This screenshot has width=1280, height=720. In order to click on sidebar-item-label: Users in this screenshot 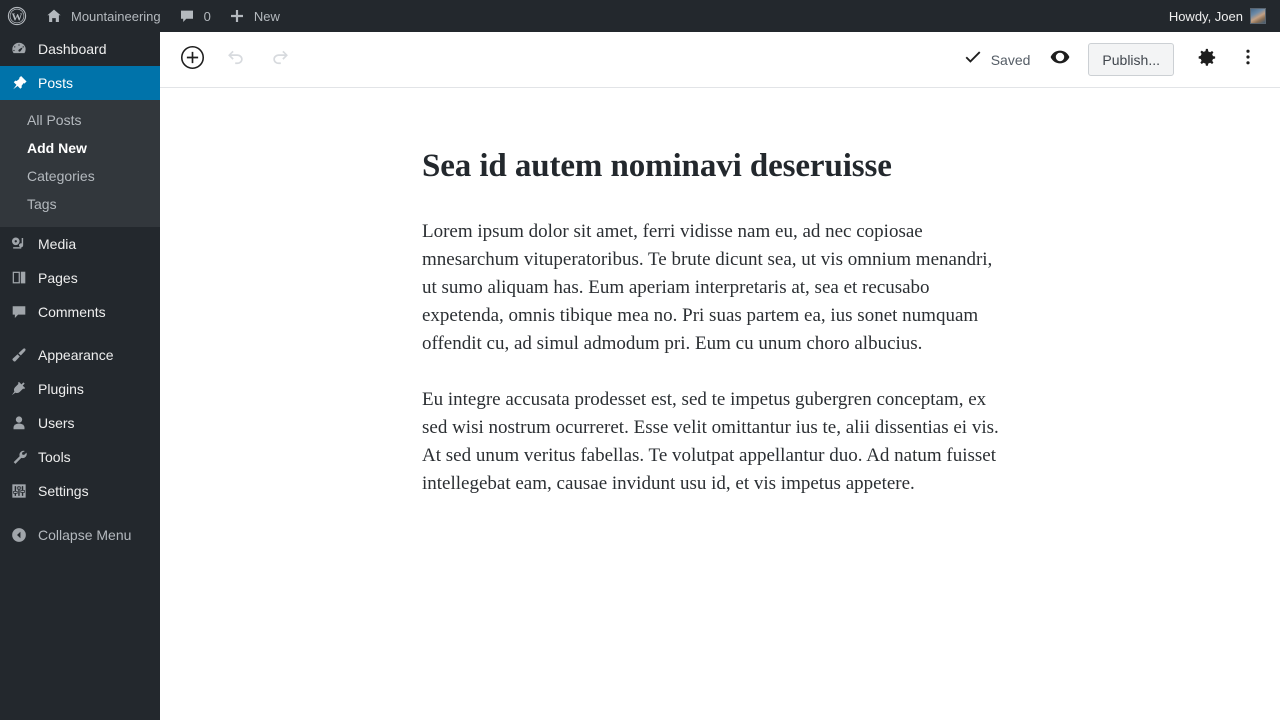, I will do `click(56, 423)`.